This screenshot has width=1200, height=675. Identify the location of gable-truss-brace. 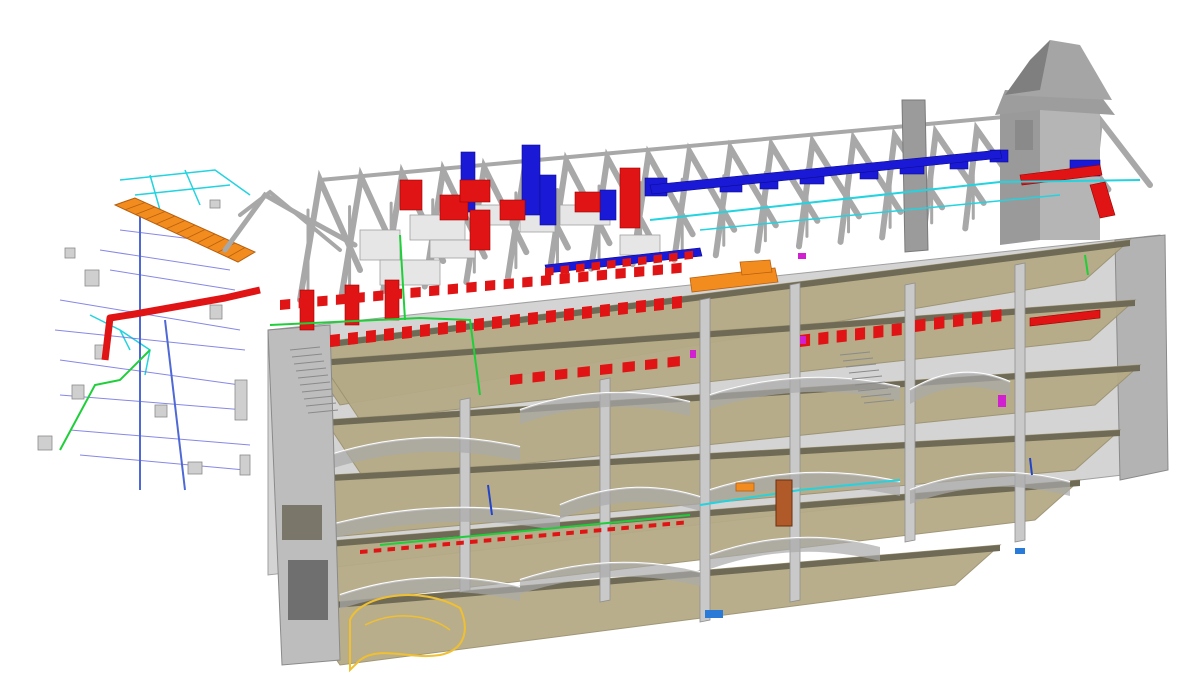
(290, 220).